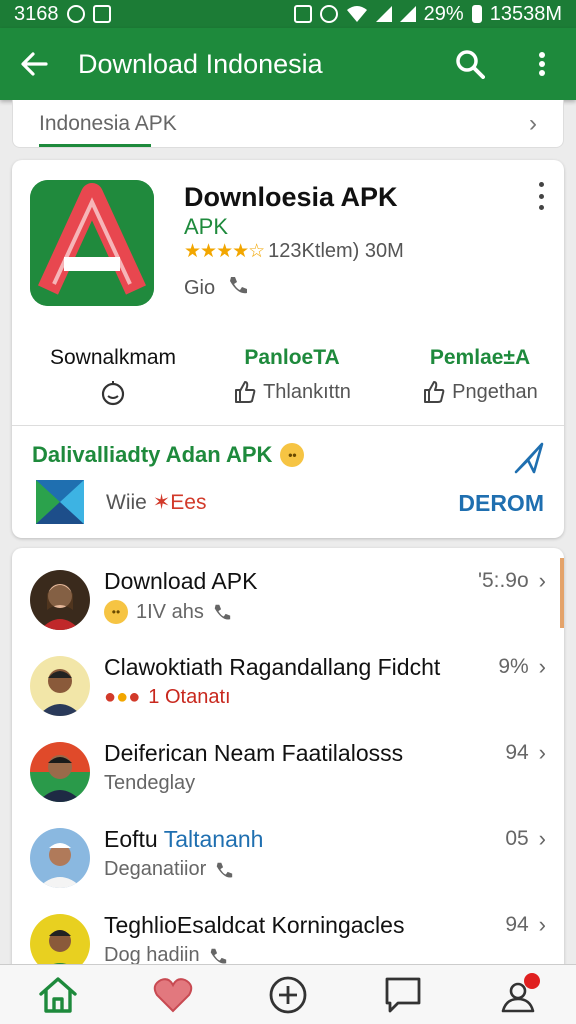 This screenshot has width=576, height=1024. I want to click on status-time: 1353, so click(512, 13).